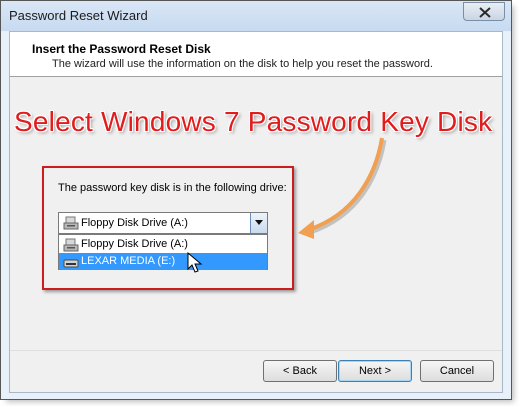 The width and height of the screenshot is (520, 406). I want to click on back-button: < Back, so click(300, 371).